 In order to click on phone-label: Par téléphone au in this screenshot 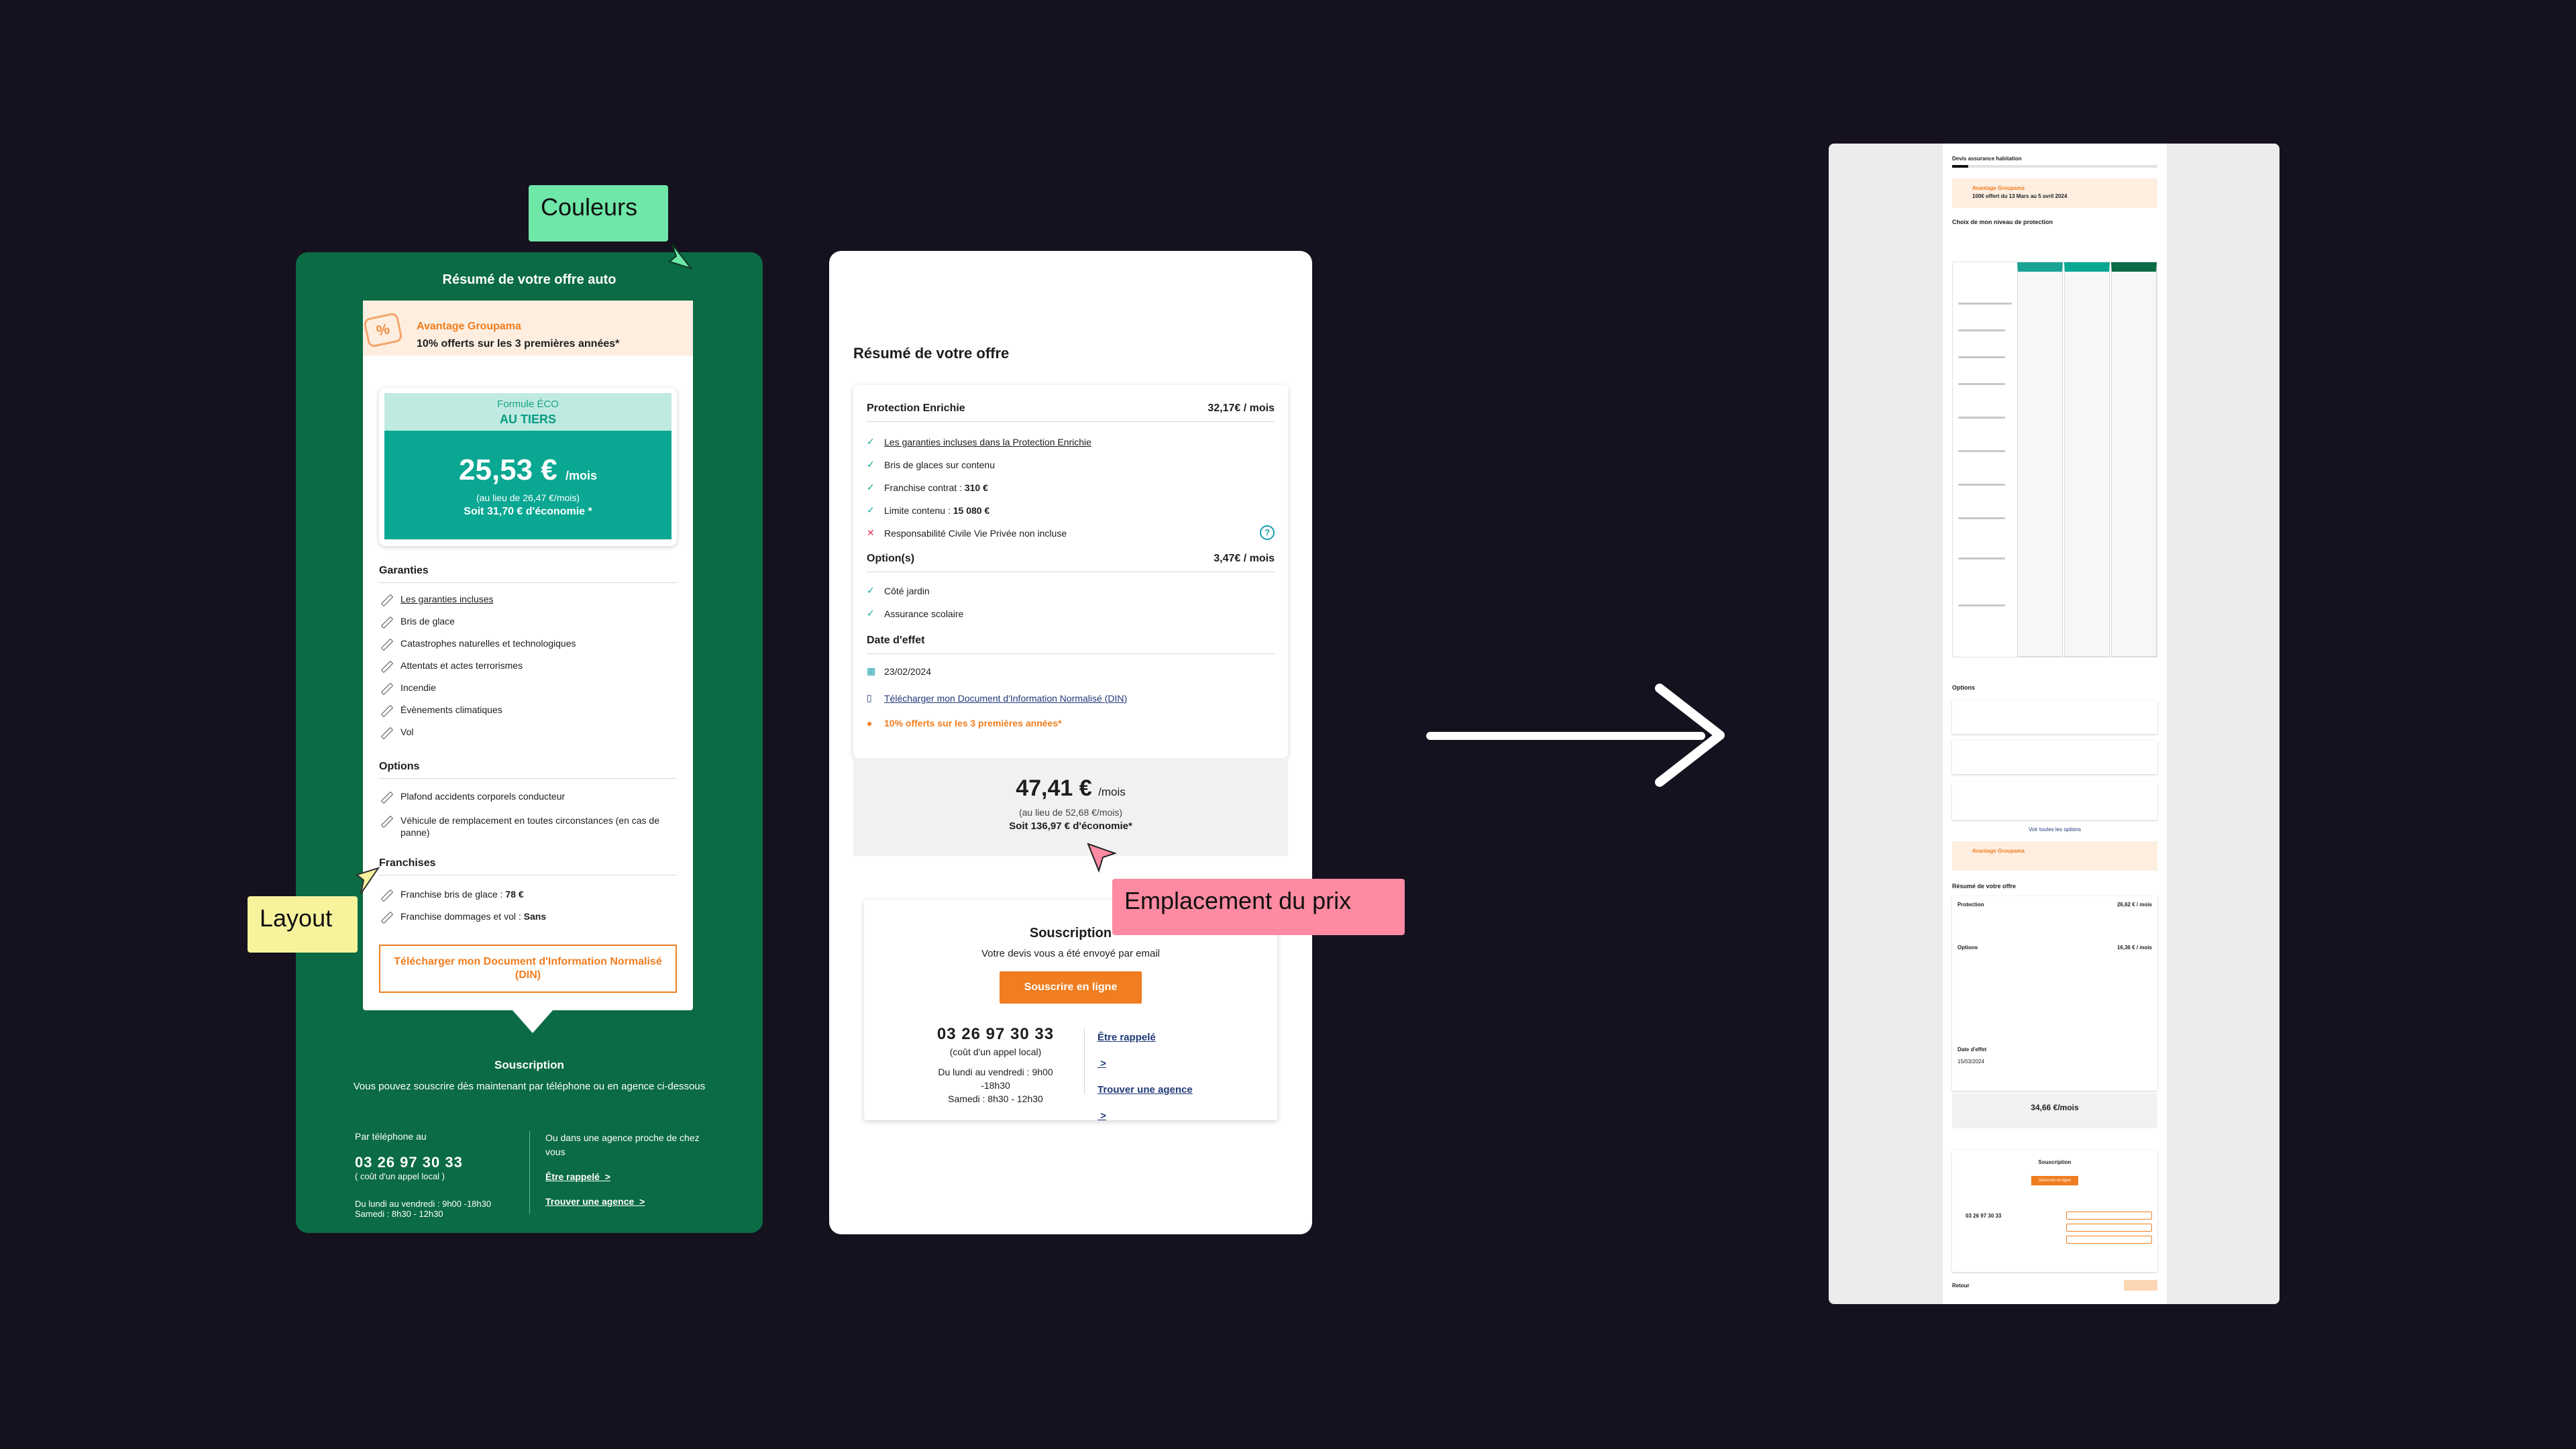, I will do `click(391, 1136)`.